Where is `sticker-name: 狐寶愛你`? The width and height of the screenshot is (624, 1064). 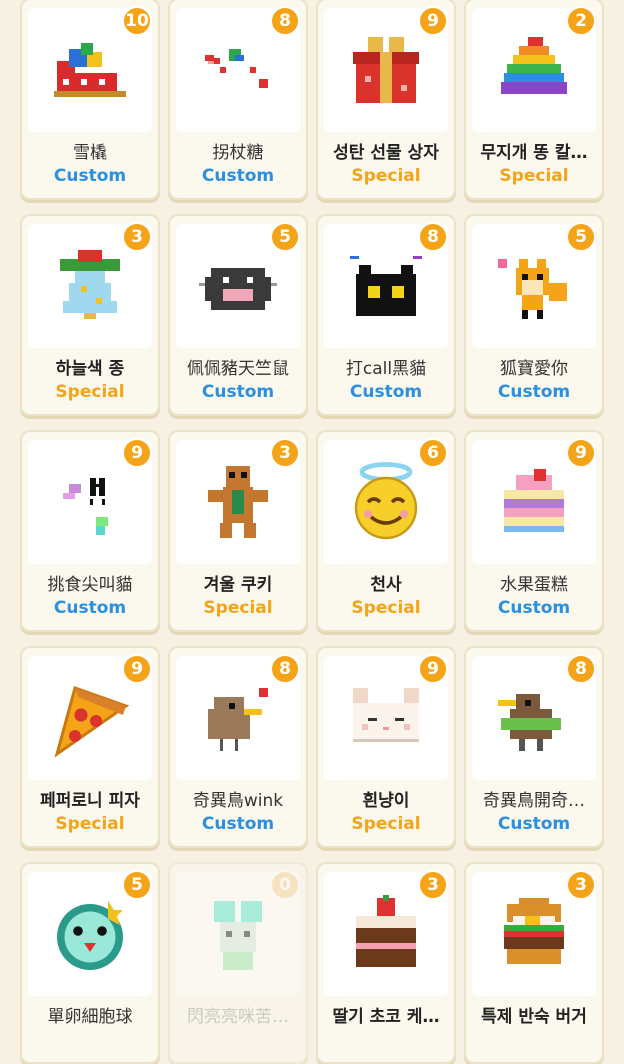 sticker-name: 狐寶愛你 is located at coordinates (534, 369).